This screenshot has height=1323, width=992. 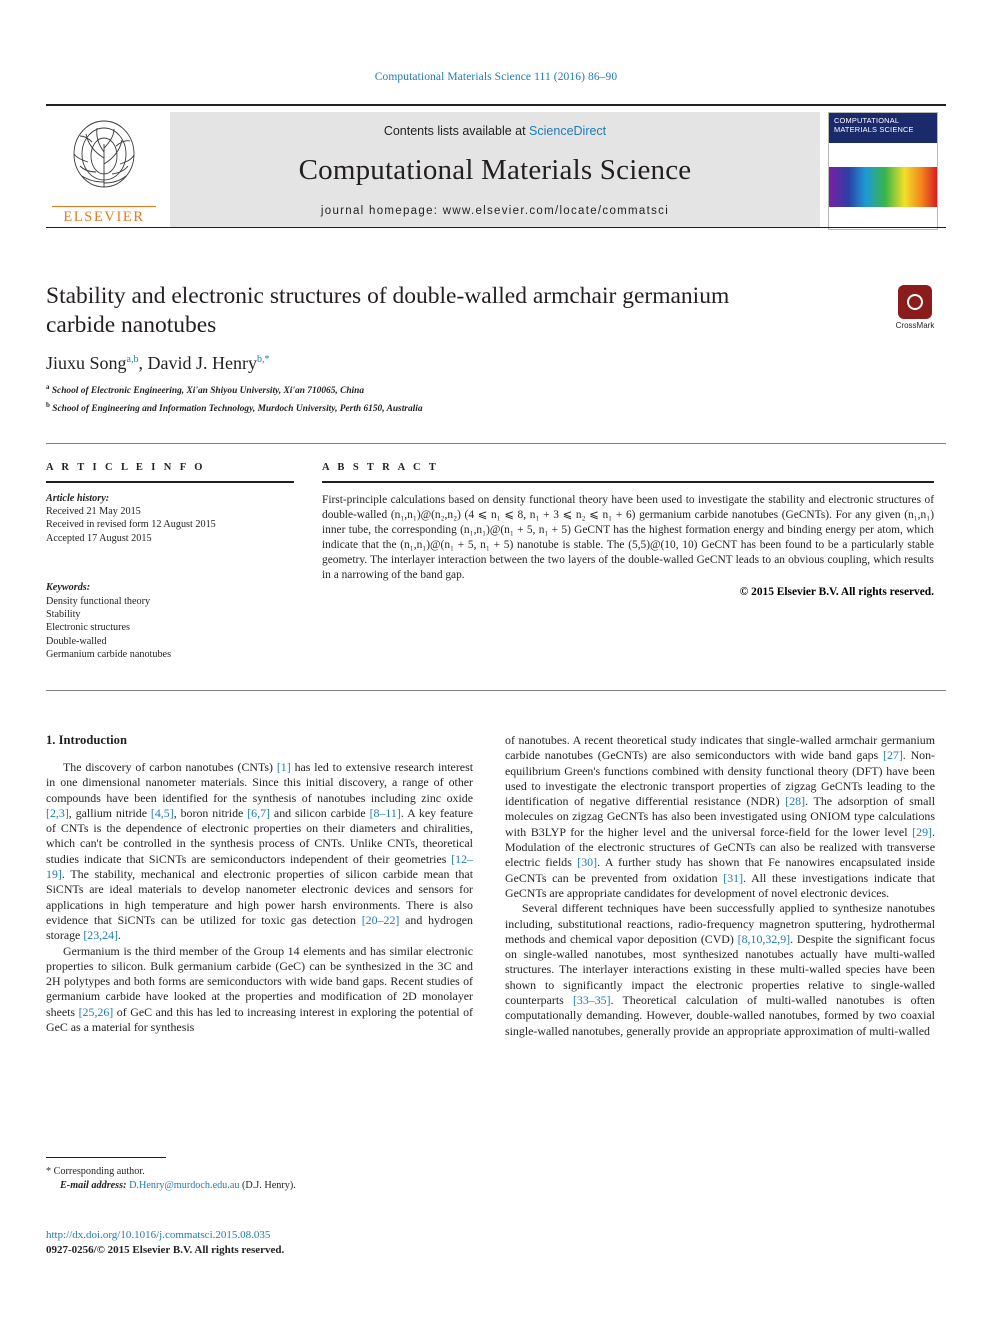 I want to click on elsevier-logo: ELSEVIER, so click(x=104, y=171).